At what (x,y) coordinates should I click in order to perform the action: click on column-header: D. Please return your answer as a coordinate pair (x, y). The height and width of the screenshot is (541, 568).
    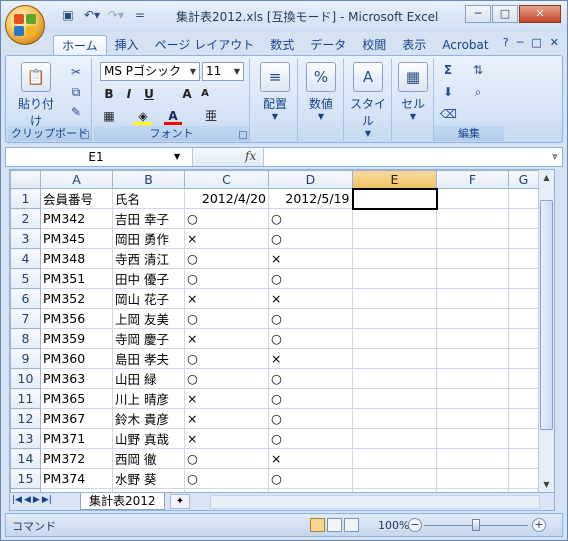
    Looking at the image, I should click on (310, 179).